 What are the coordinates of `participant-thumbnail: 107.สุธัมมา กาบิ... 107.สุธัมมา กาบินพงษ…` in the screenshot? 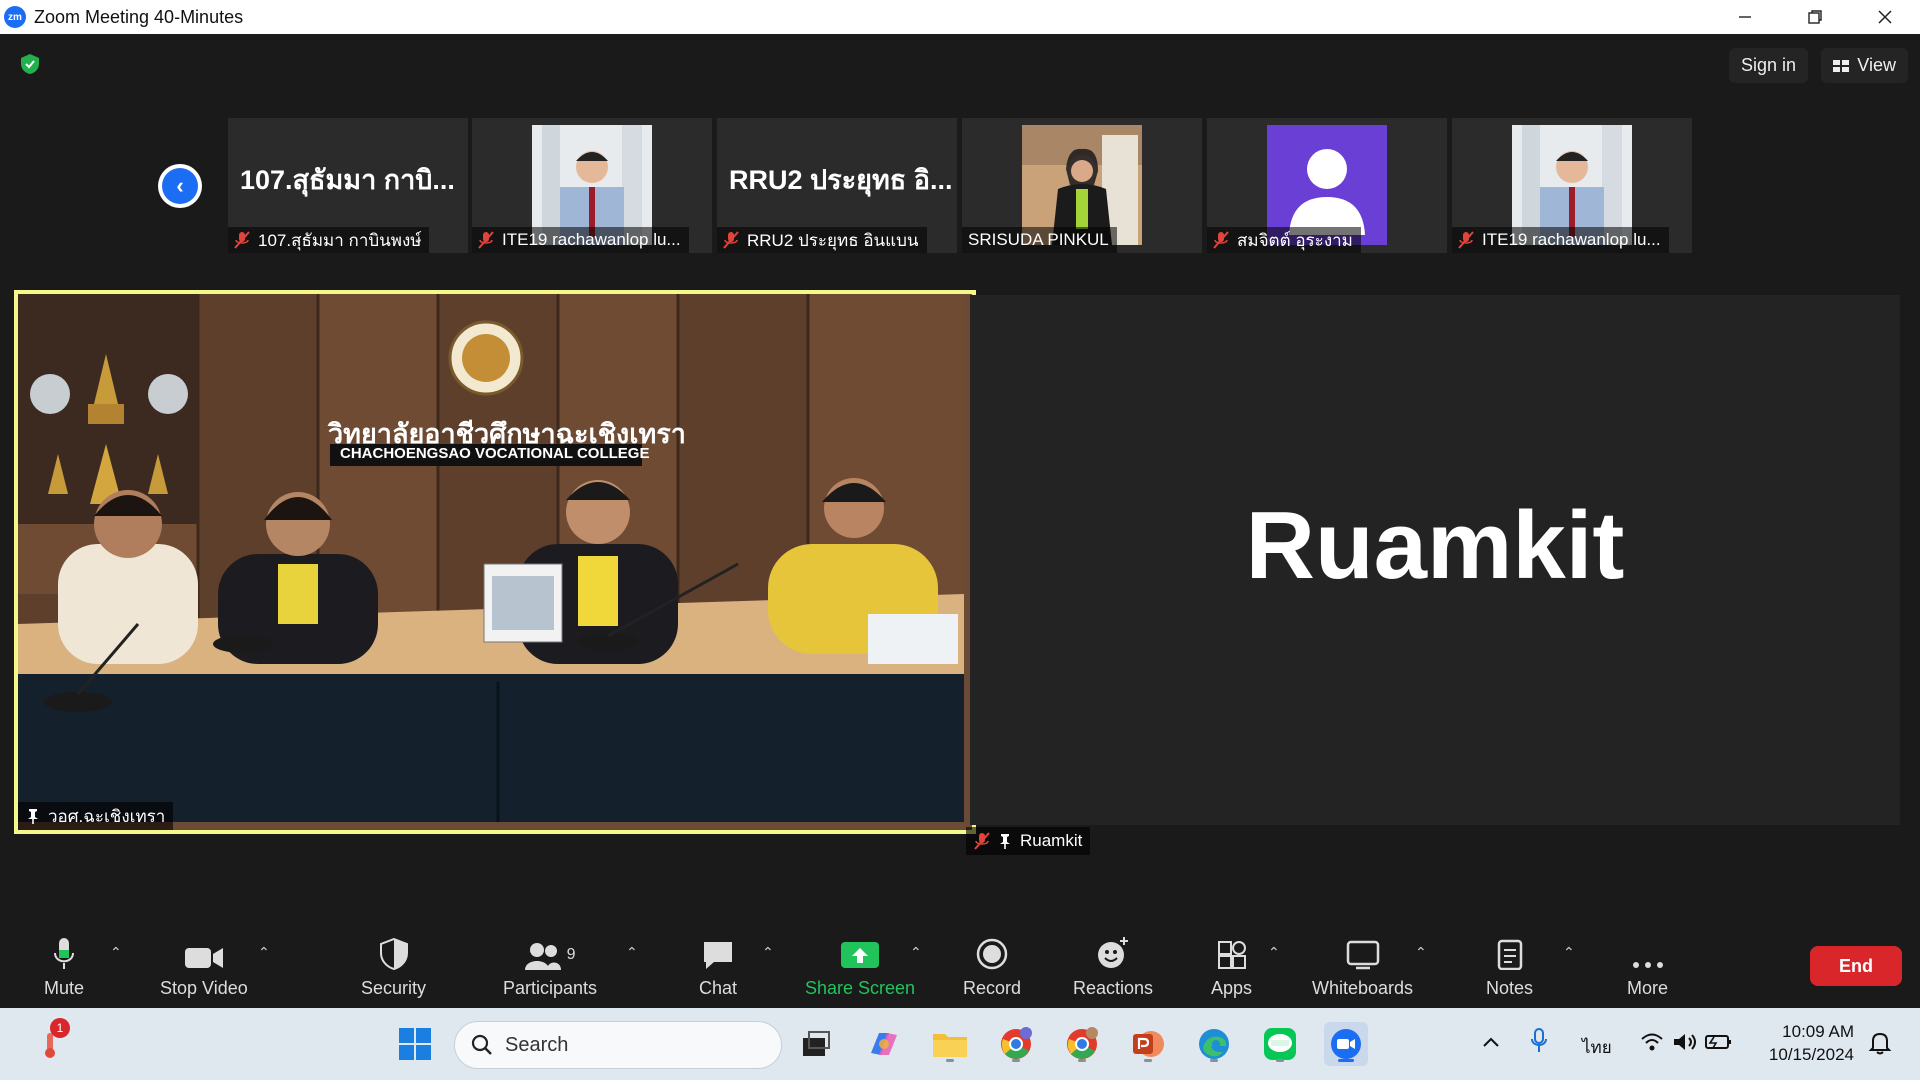 It's located at (348, 185).